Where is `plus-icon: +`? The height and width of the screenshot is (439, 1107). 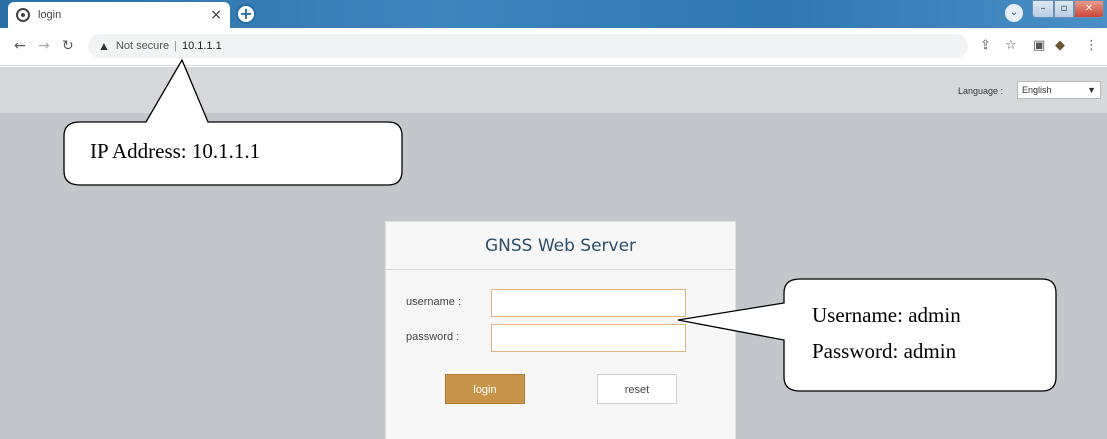 plus-icon: + is located at coordinates (246, 14).